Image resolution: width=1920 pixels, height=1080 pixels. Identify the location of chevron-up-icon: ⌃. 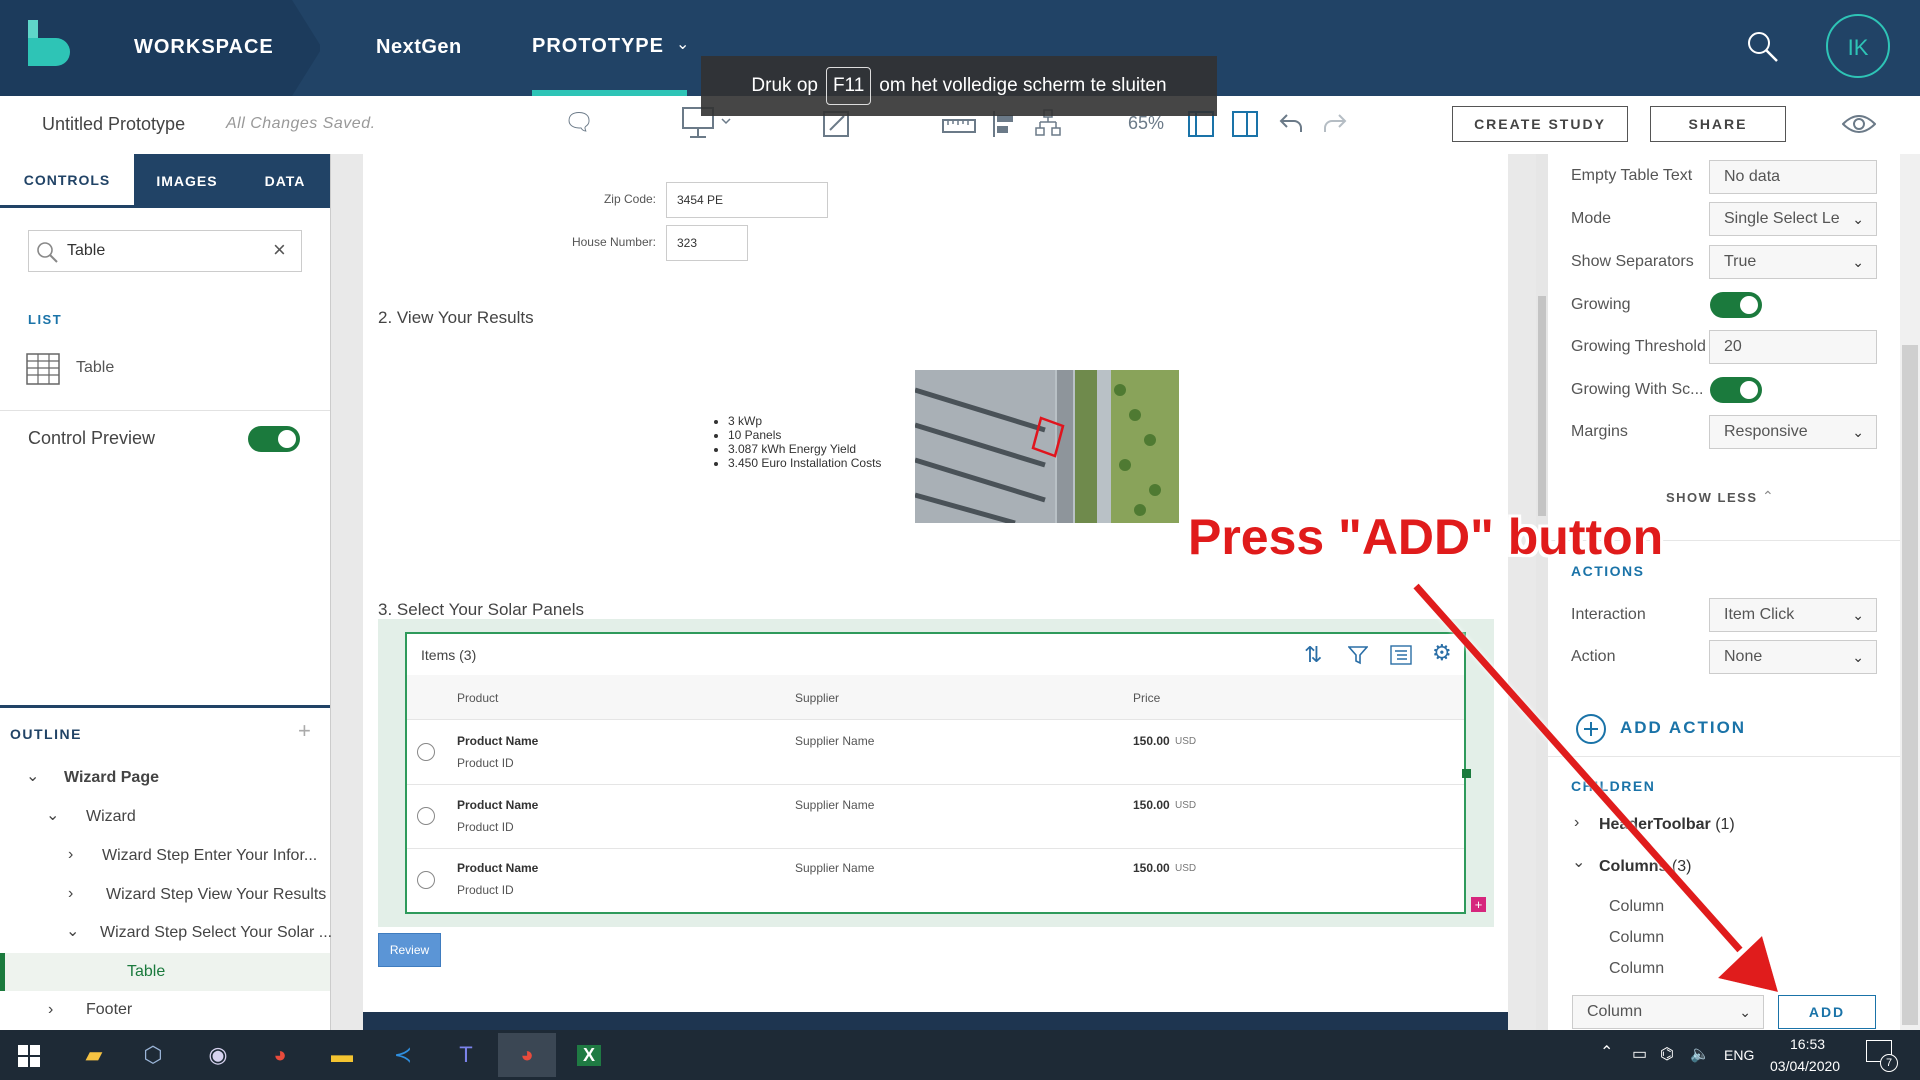
(1768, 496).